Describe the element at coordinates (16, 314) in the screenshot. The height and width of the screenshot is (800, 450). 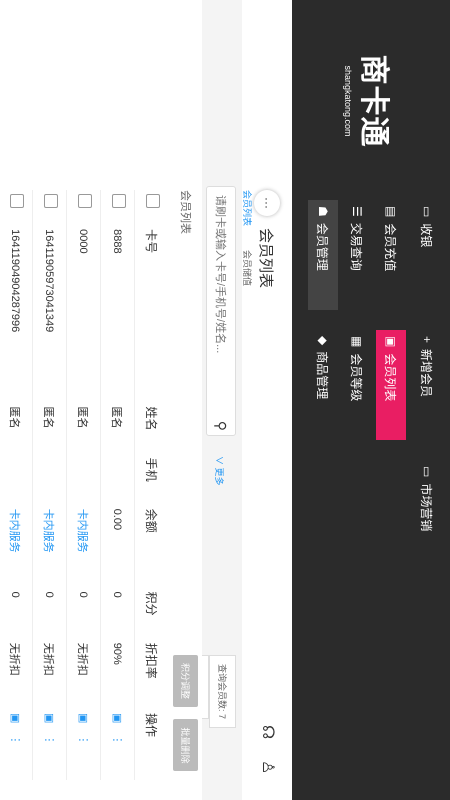
I see `card-number-cell: 16411904904287996` at that location.